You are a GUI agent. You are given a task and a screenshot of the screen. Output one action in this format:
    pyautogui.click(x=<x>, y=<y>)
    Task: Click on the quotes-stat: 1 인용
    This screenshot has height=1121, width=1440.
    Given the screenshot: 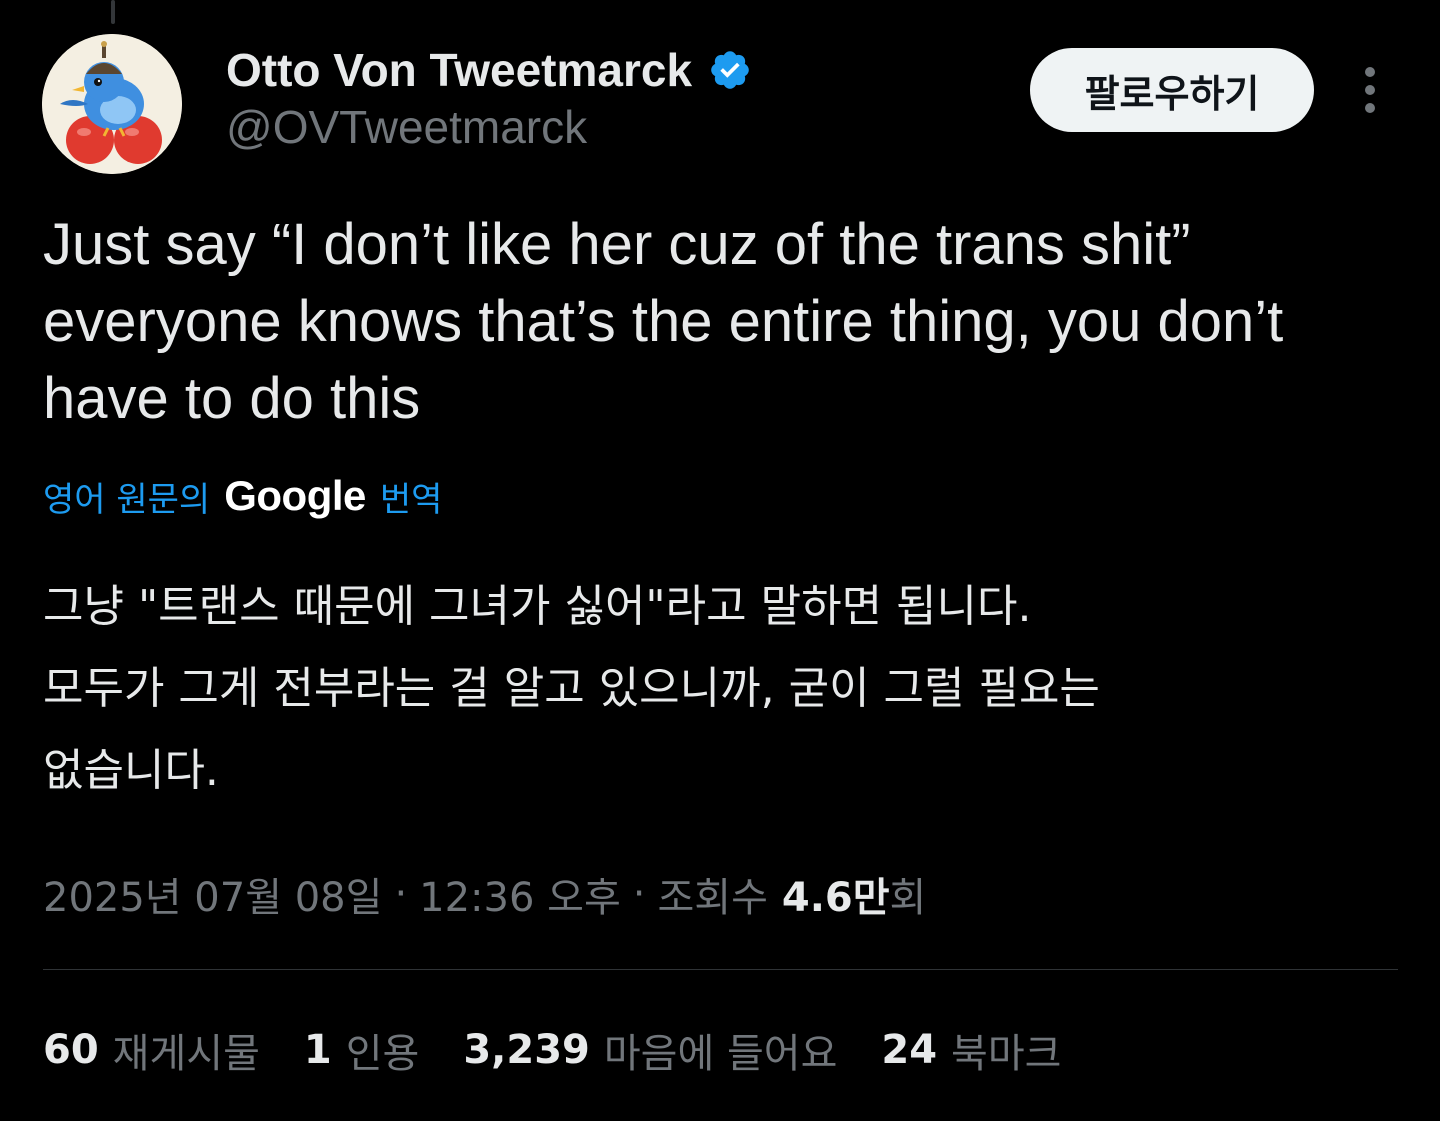 What is the action you would take?
    pyautogui.click(x=361, y=1050)
    